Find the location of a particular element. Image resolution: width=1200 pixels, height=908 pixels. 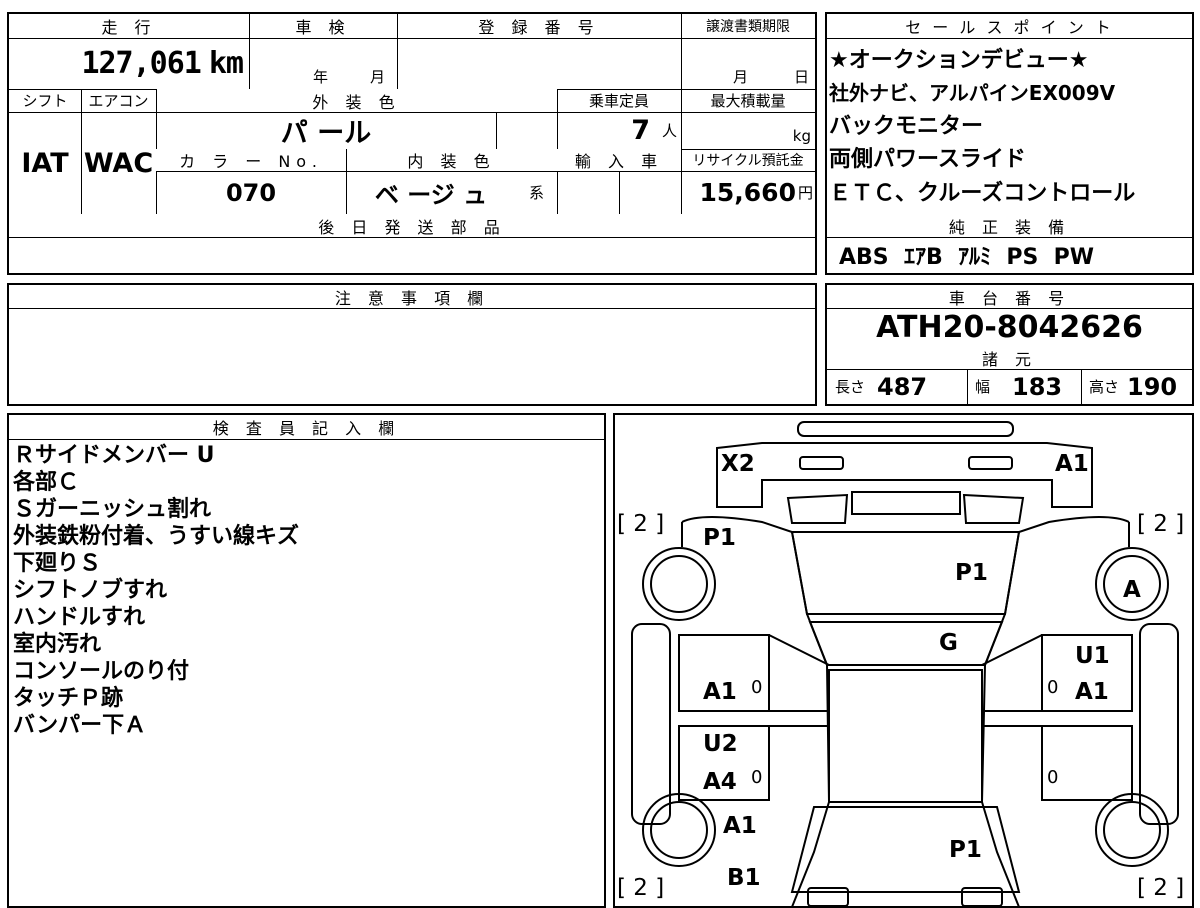

chassis-header: 車 台 番 号 is located at coordinates (1009, 296).